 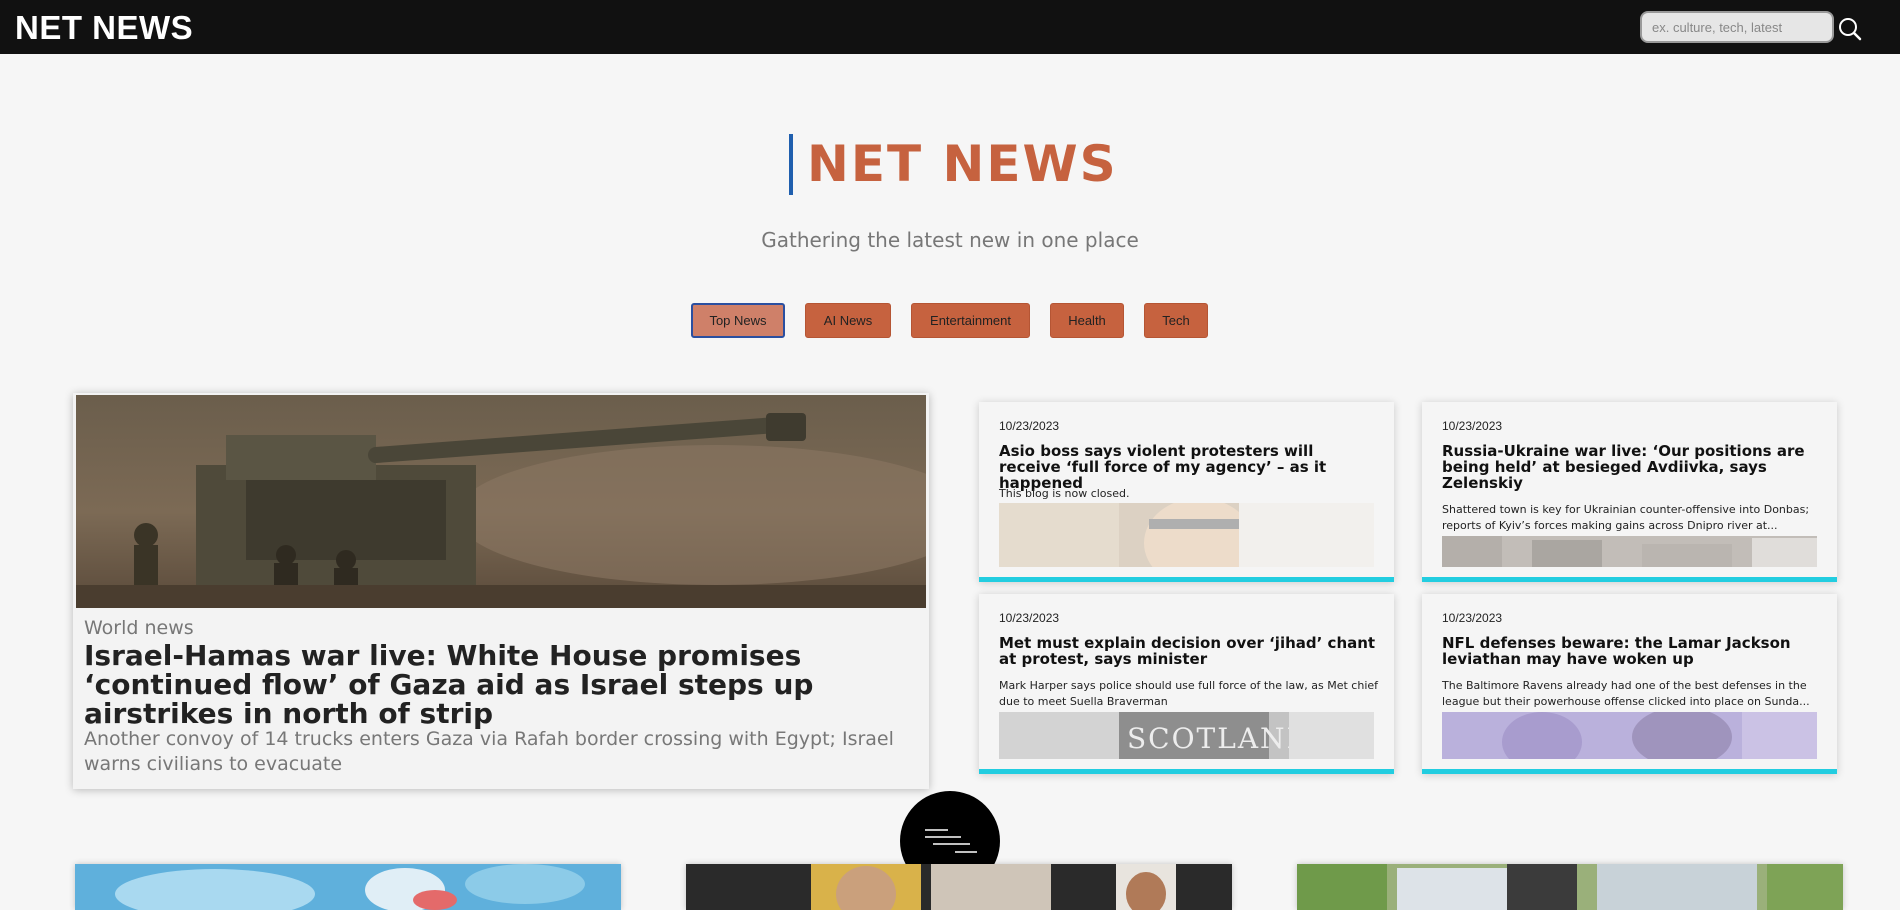 I want to click on category-button-health: Health, so click(x=1087, y=320).